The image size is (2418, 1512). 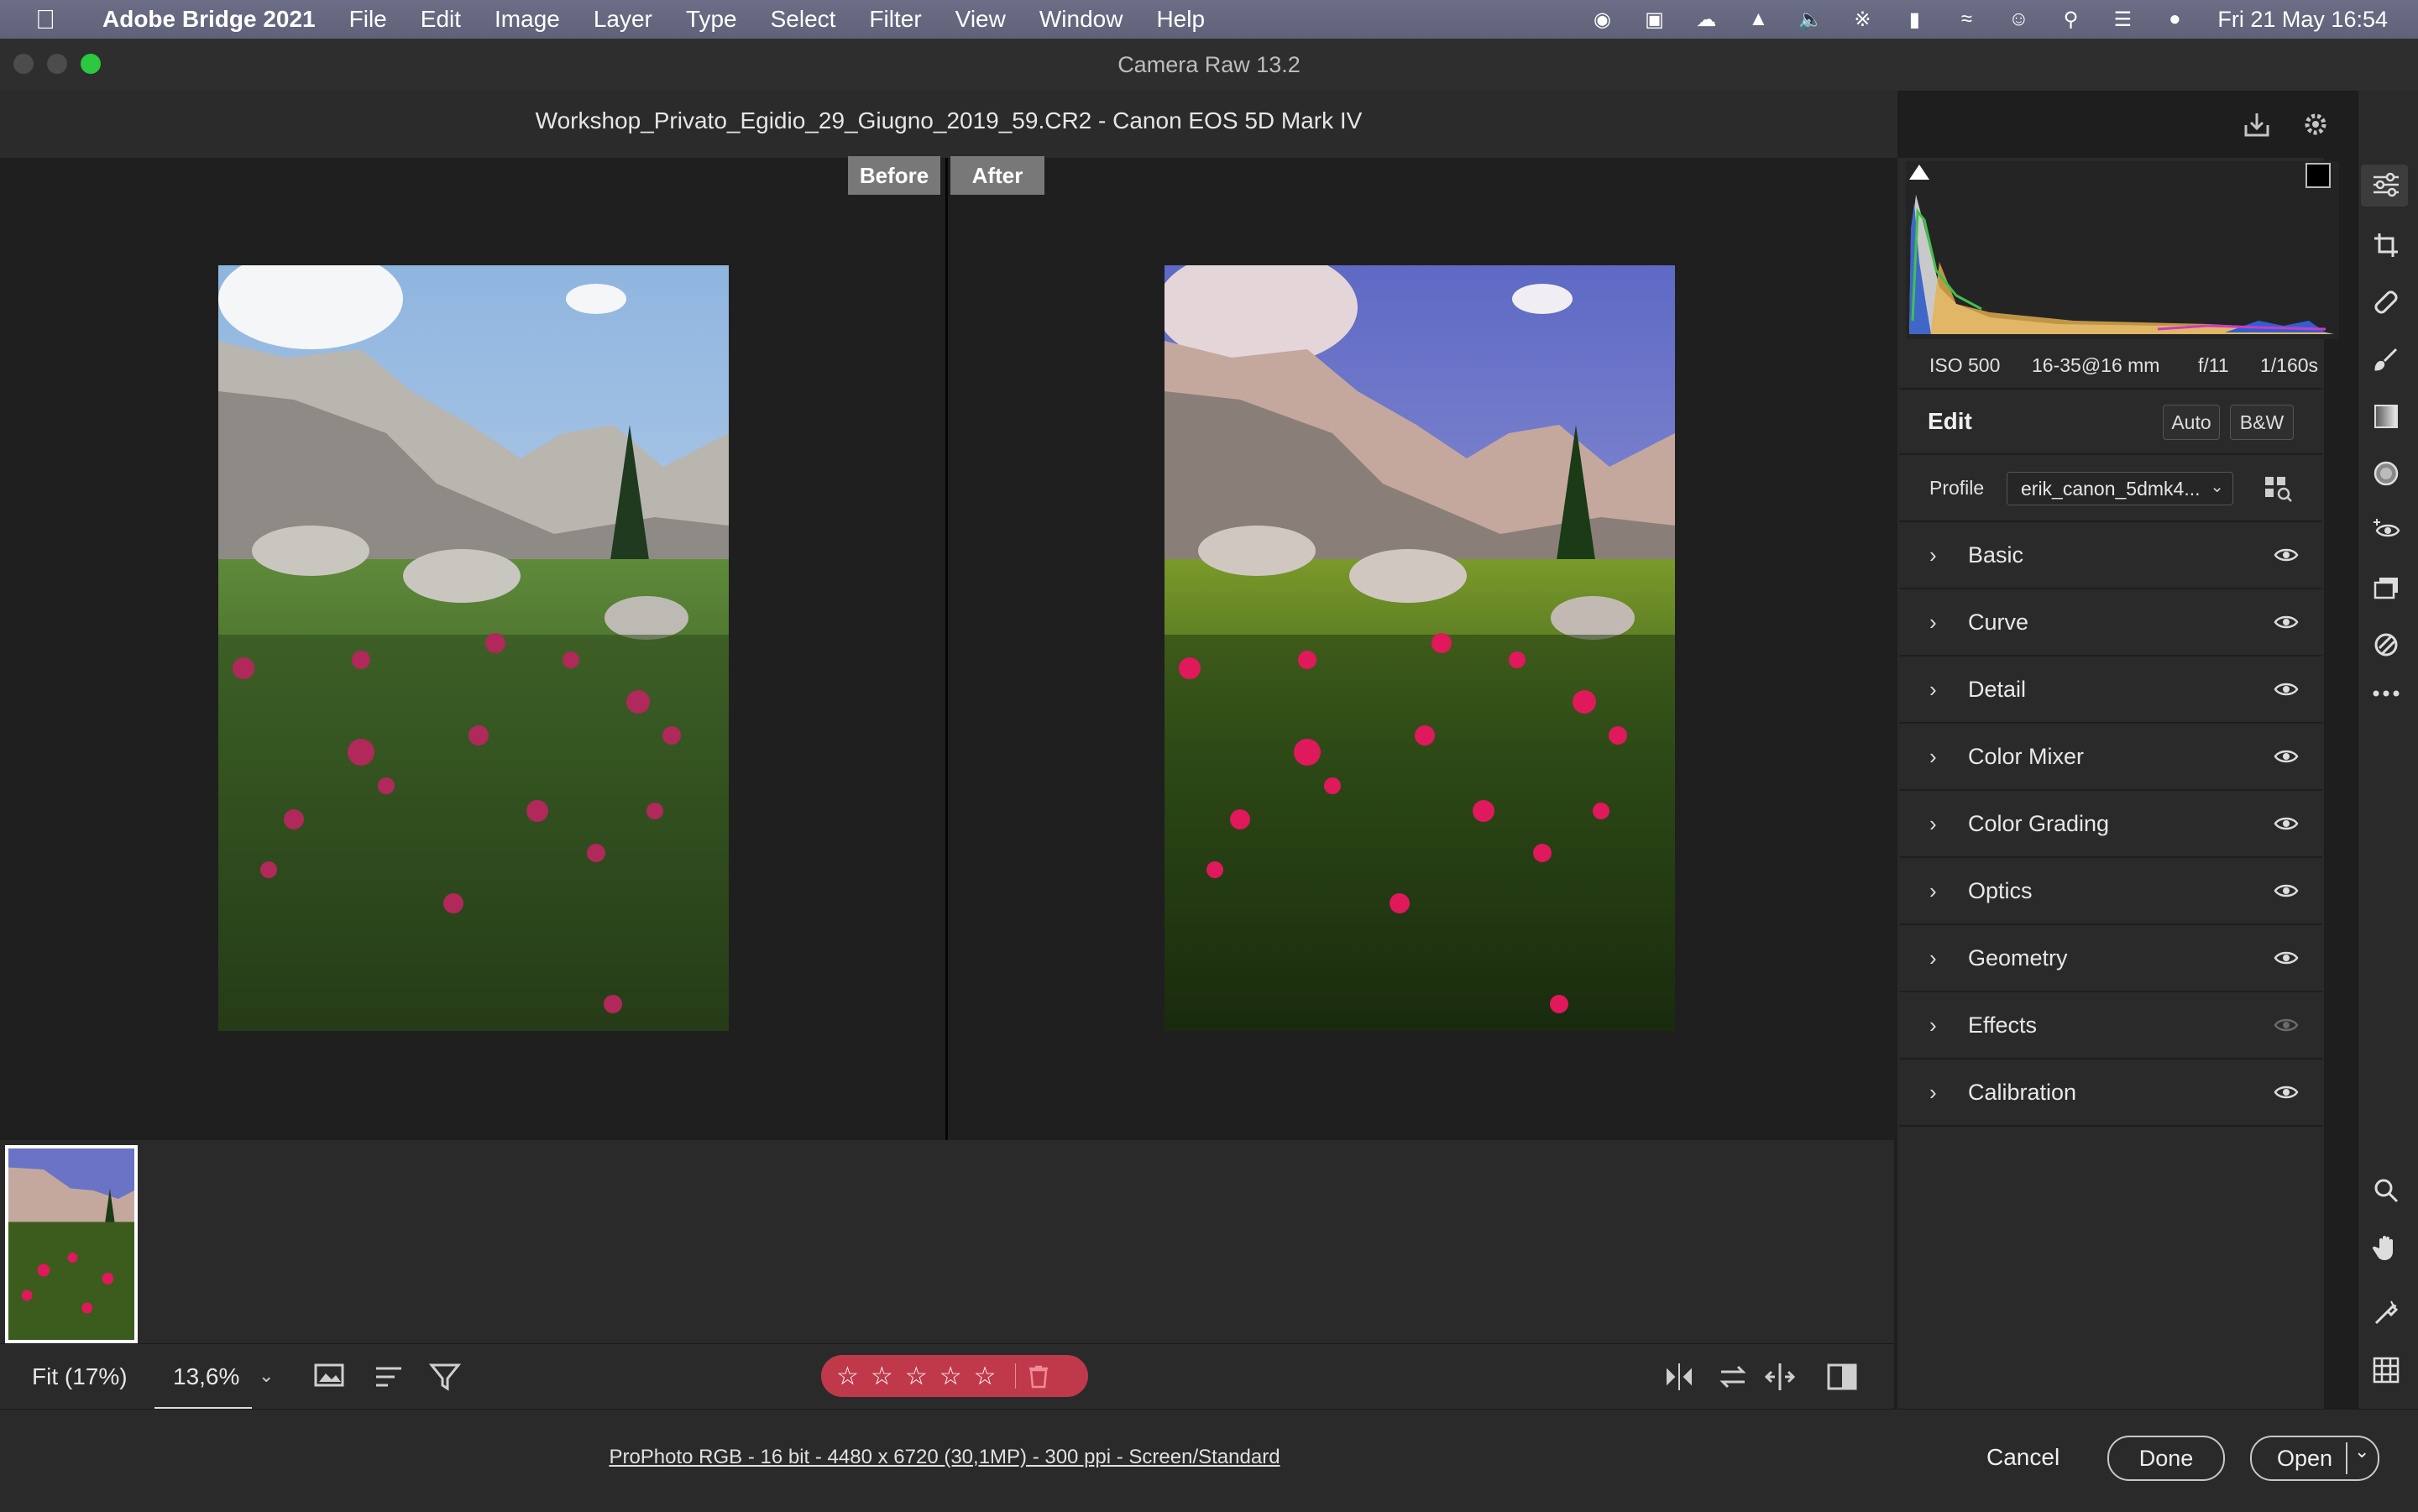 I want to click on star-5-icon: ☆, so click(x=985, y=1376).